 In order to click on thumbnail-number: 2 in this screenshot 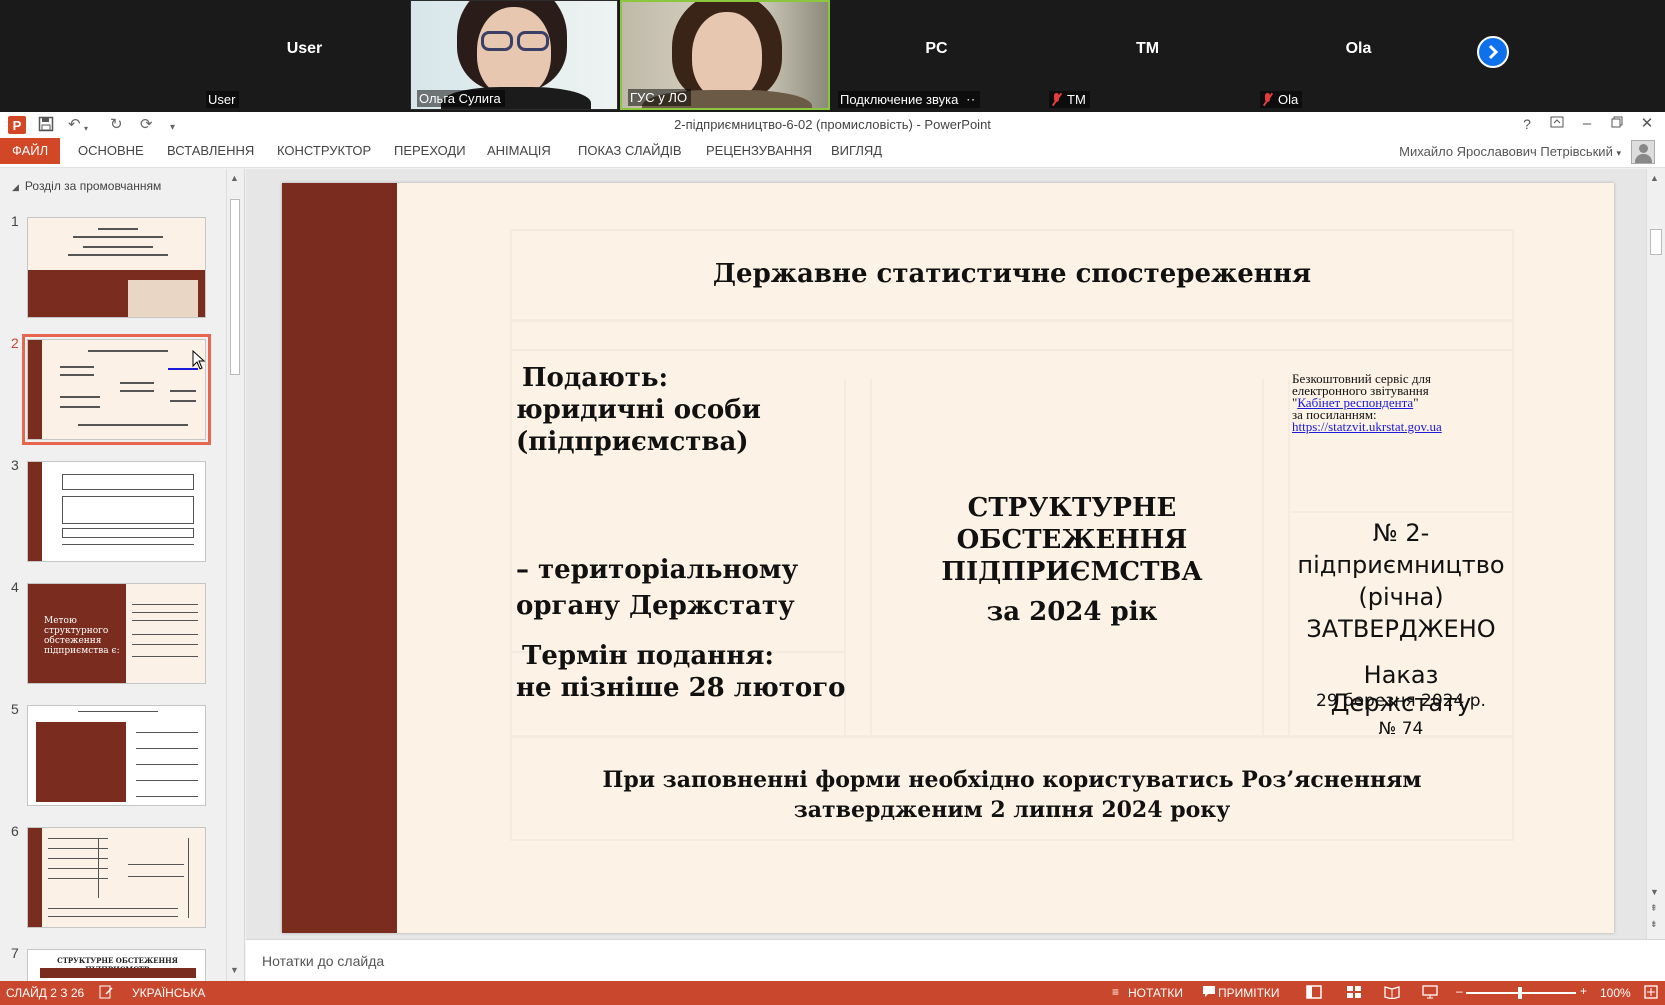, I will do `click(15, 343)`.